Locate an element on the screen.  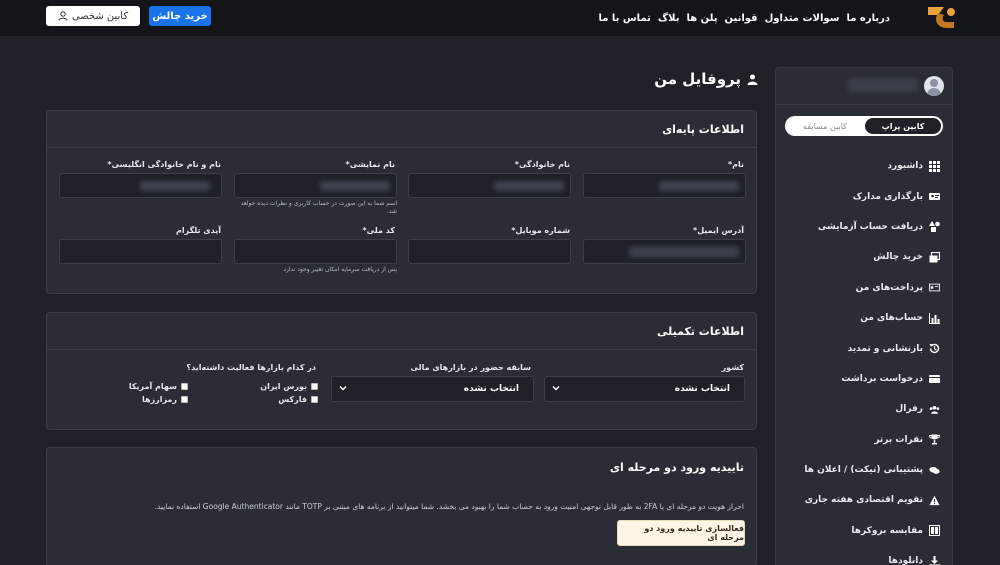
nav-link-contact: تماس با ما is located at coordinates (624, 18).